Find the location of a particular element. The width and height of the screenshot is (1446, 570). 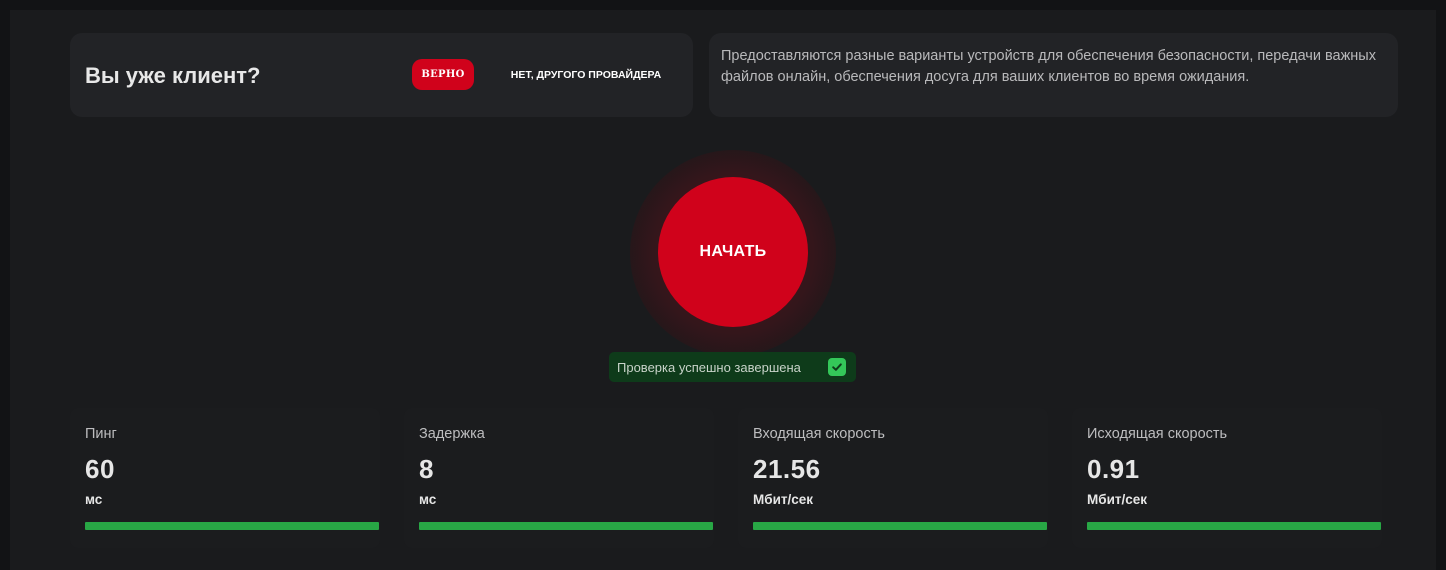

client-question-title: Вы уже клиент? is located at coordinates (173, 75).